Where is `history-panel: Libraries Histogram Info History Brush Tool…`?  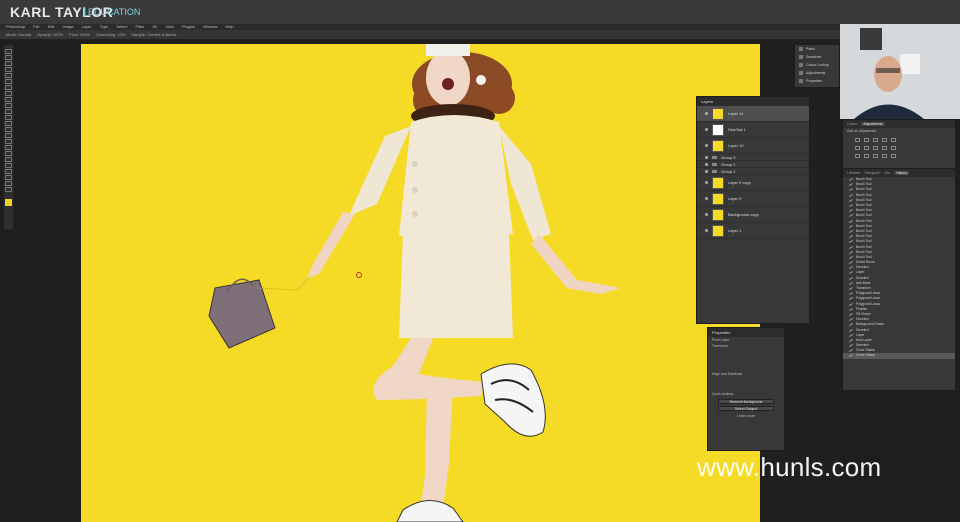 history-panel: Libraries Histogram Info History Brush Tool… is located at coordinates (899, 279).